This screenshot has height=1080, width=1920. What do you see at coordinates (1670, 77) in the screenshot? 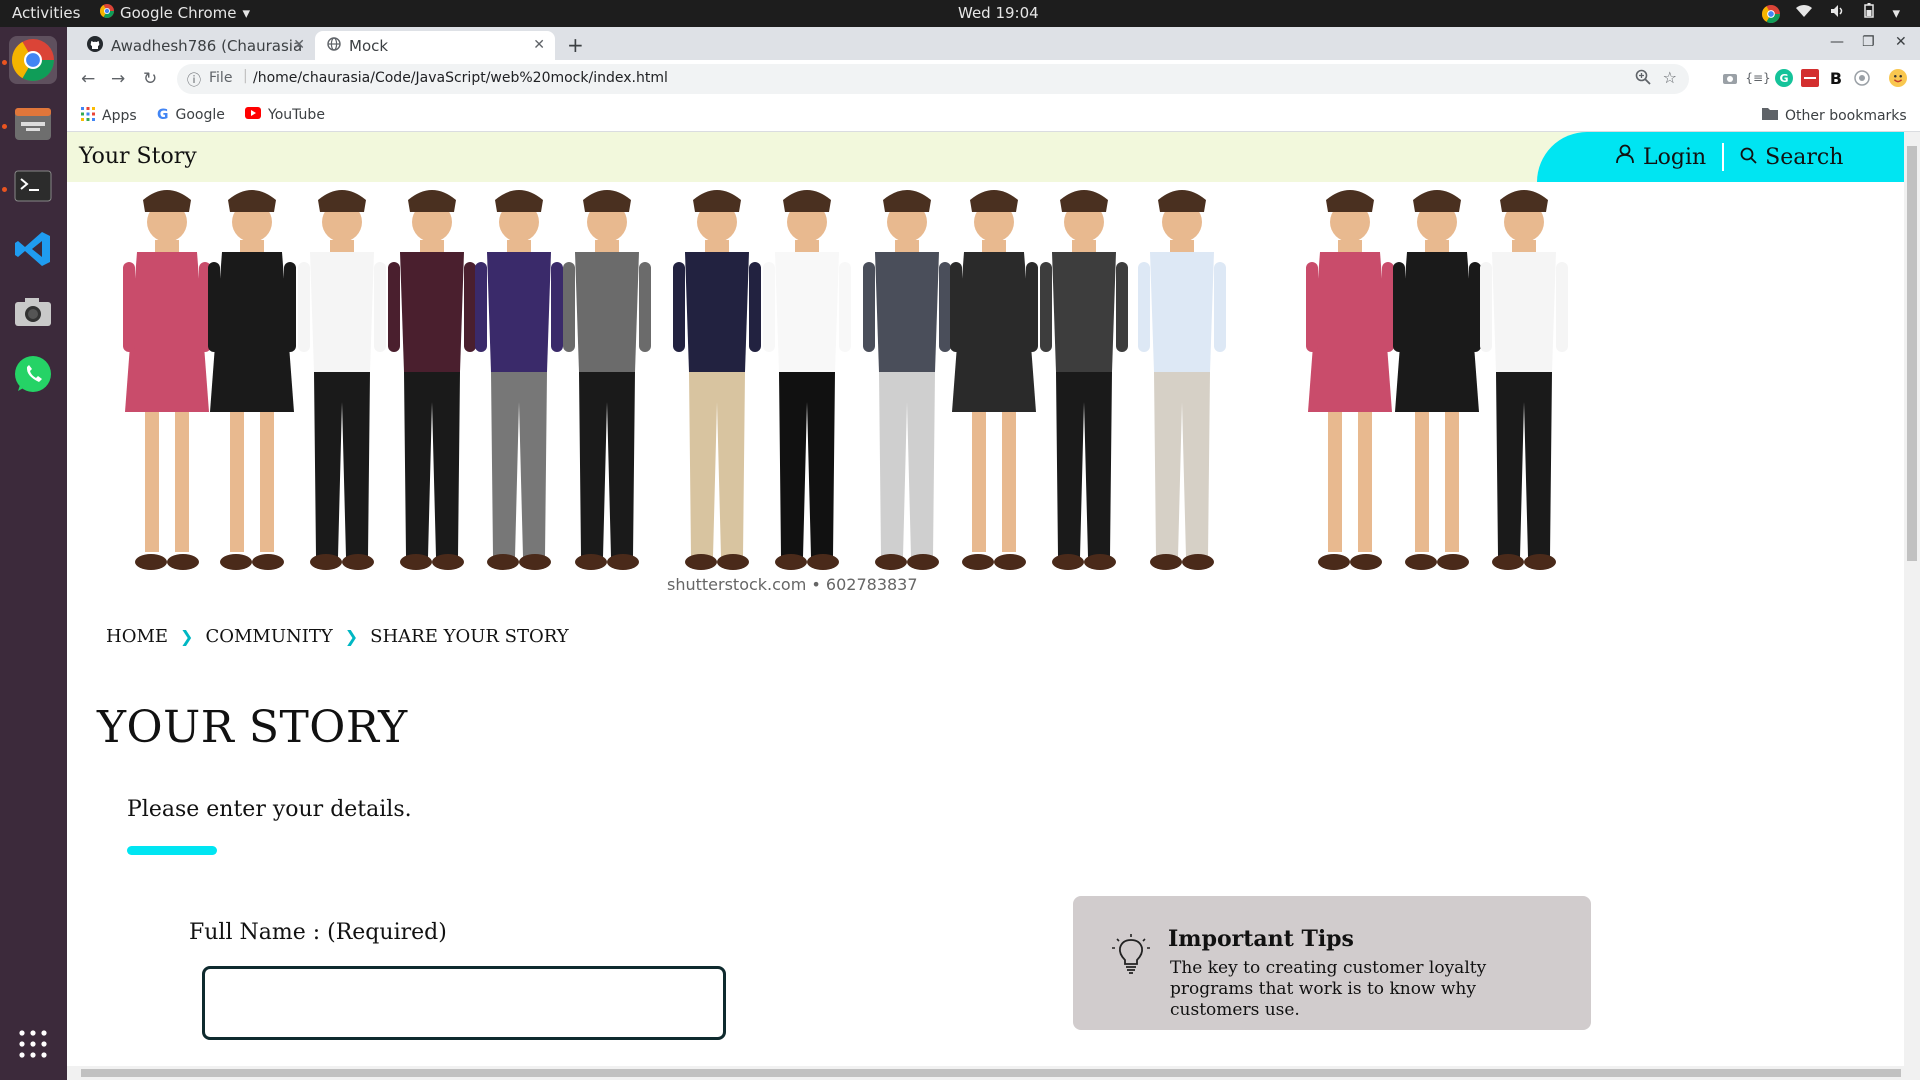
I see `bookmark-star-icon: ☆` at bounding box center [1670, 77].